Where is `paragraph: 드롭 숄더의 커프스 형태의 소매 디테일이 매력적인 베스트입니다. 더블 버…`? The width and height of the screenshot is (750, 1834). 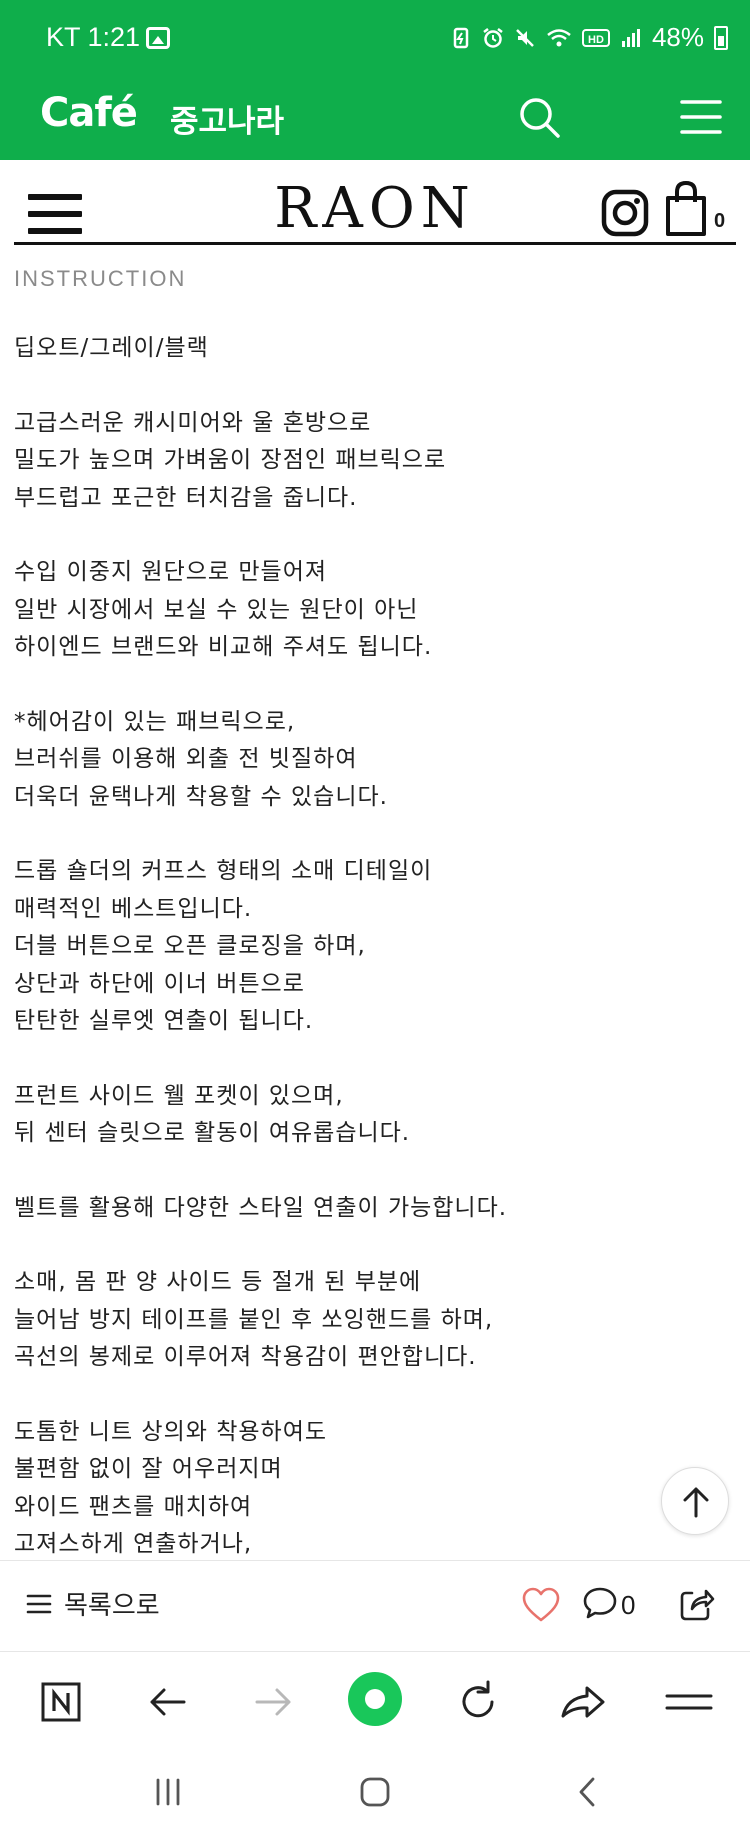
paragraph: 드롭 숄더의 커프스 형태의 소매 디테일이 매력적인 베스트입니다. 더블 버… is located at coordinates (374, 947).